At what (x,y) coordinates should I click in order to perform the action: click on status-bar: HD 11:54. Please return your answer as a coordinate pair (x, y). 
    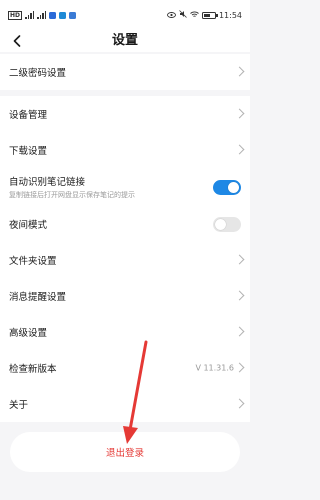
    Looking at the image, I should click on (125, 15).